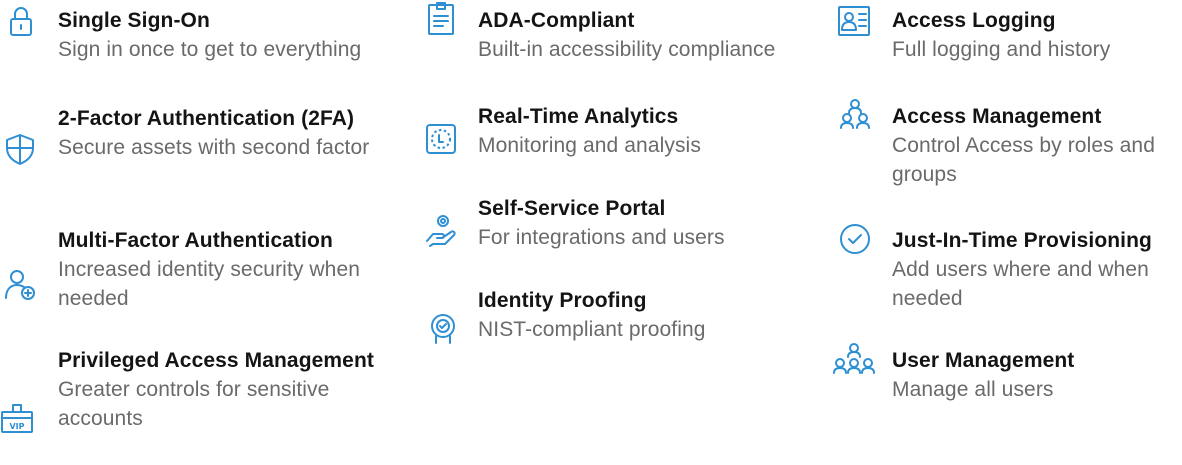 Image resolution: width=1182 pixels, height=465 pixels. Describe the element at coordinates (441, 231) in the screenshot. I see `hand-user-icon` at that location.